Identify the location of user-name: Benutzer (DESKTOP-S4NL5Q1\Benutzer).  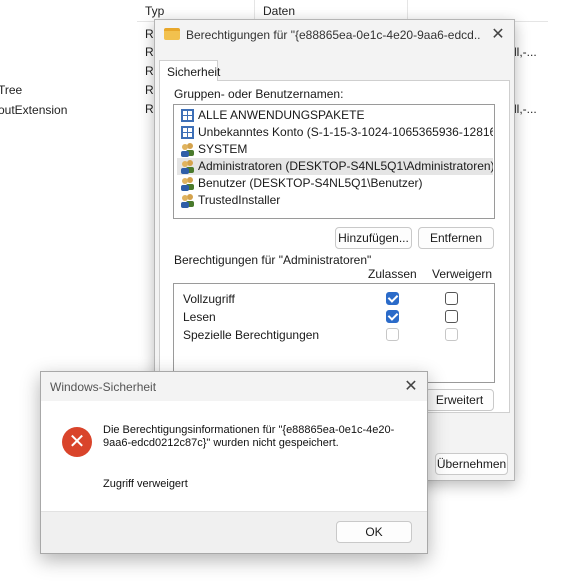
(310, 183).